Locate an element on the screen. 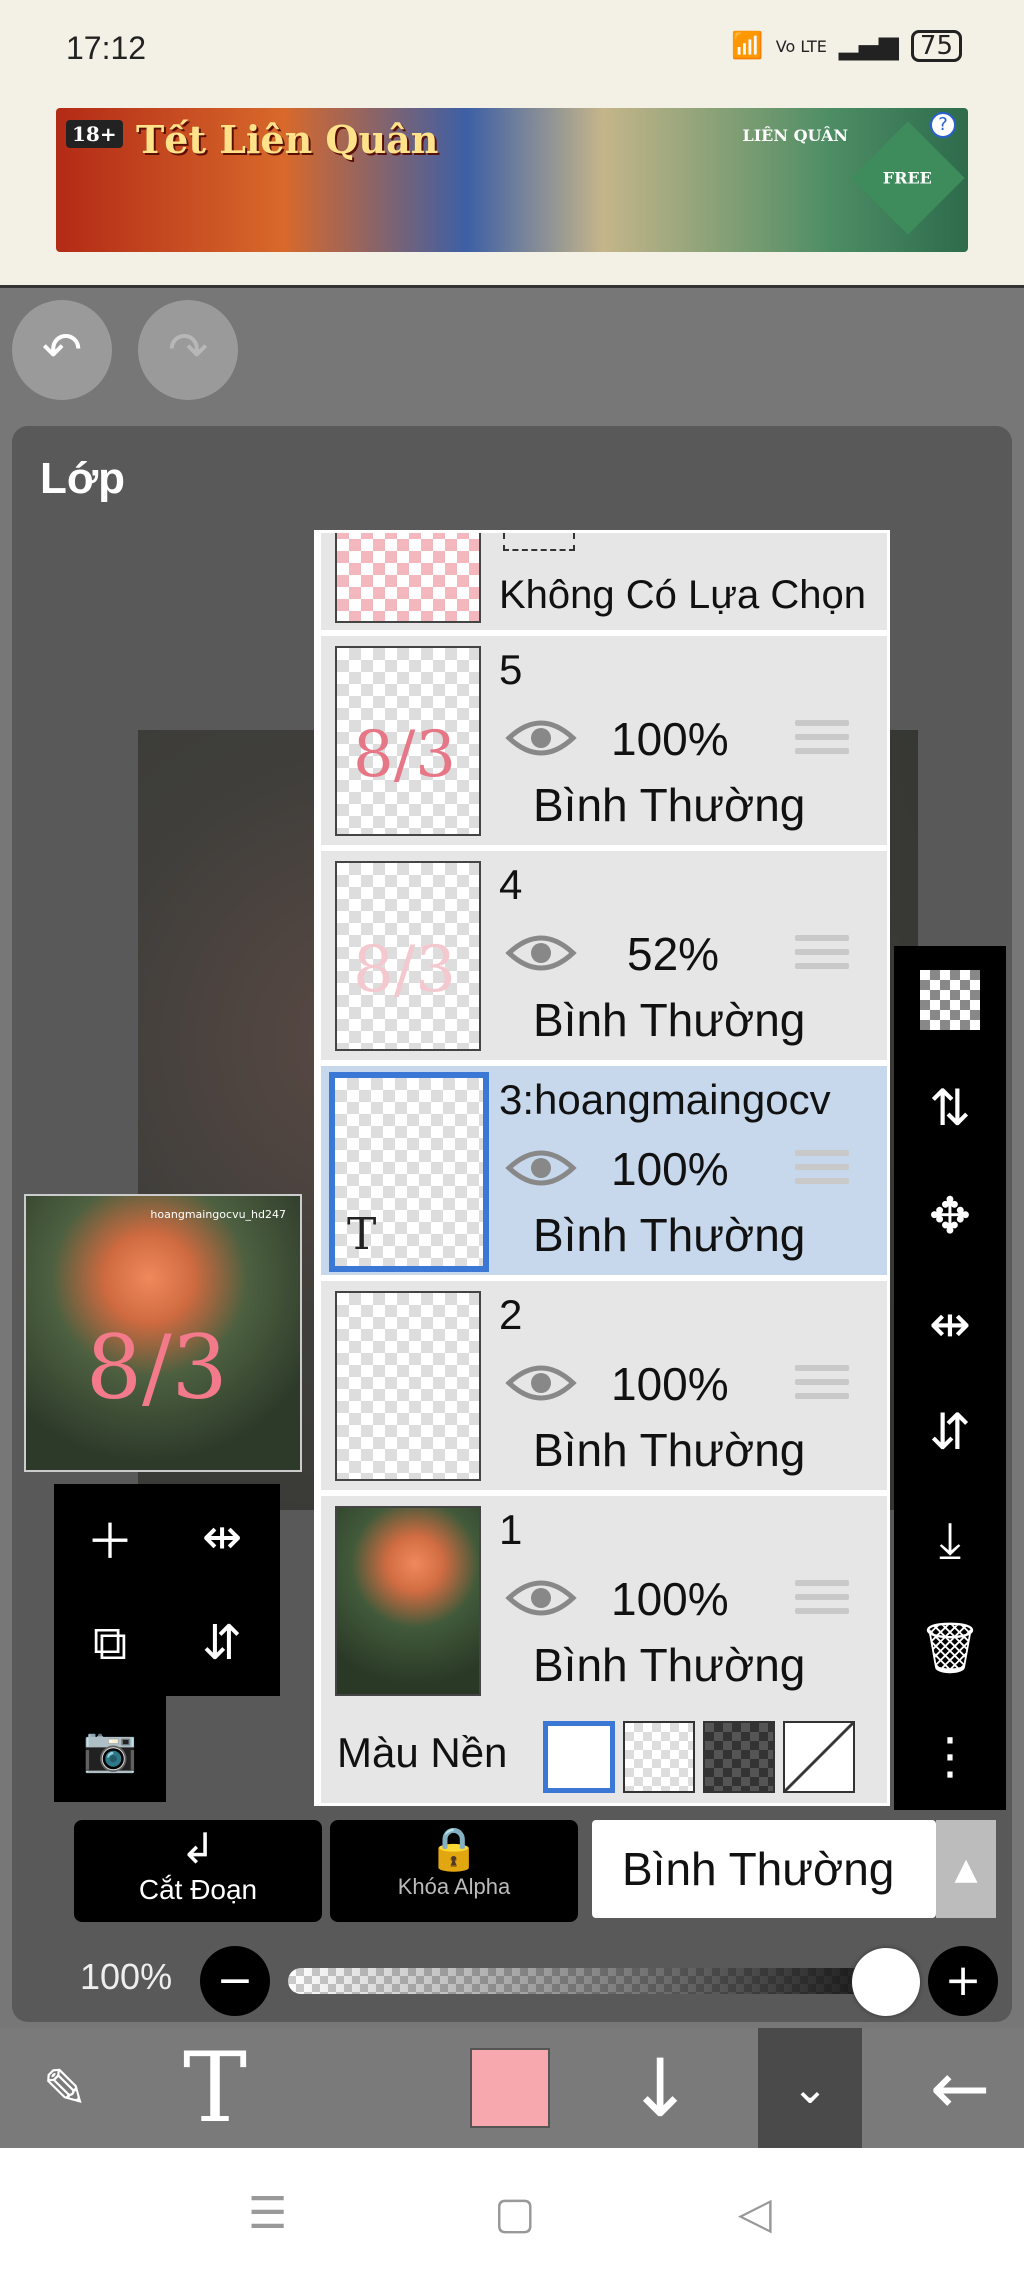 The width and height of the screenshot is (1024, 2274). background-none-swatch is located at coordinates (819, 1757).